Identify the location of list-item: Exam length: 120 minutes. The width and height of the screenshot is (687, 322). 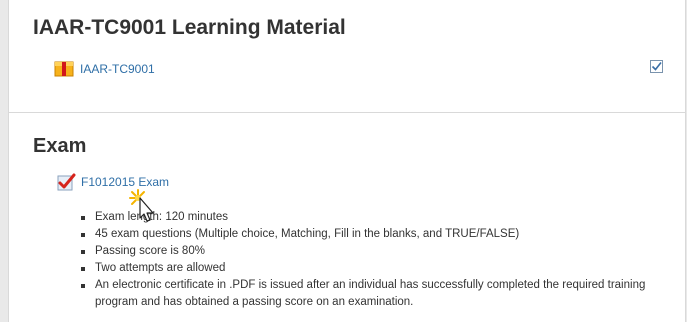
(379, 217).